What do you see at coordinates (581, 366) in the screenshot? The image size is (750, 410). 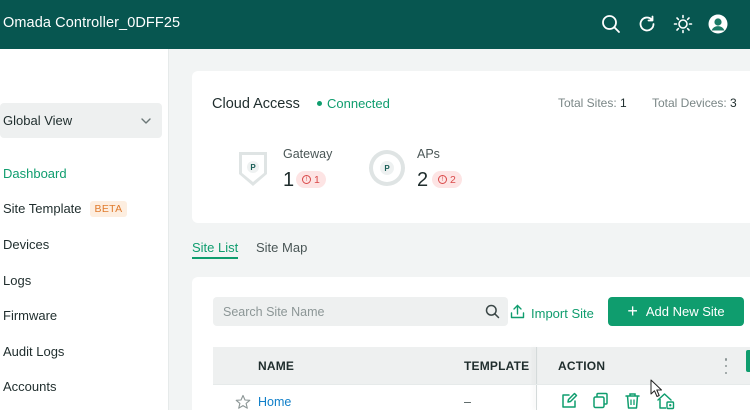 I see `column-header-action: ACTION` at bounding box center [581, 366].